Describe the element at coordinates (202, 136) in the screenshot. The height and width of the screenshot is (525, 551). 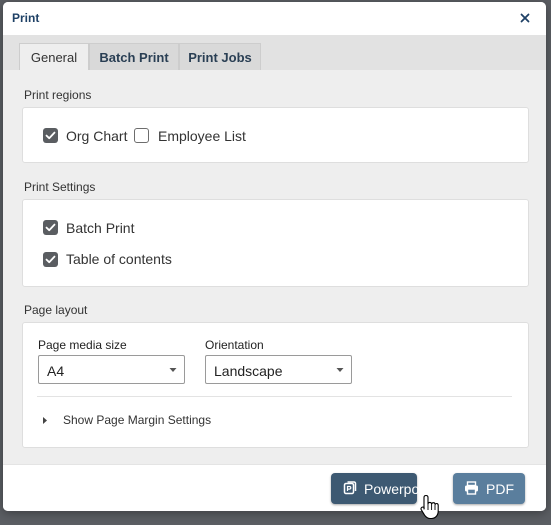
I see `employee-list-label: Employee List` at that location.